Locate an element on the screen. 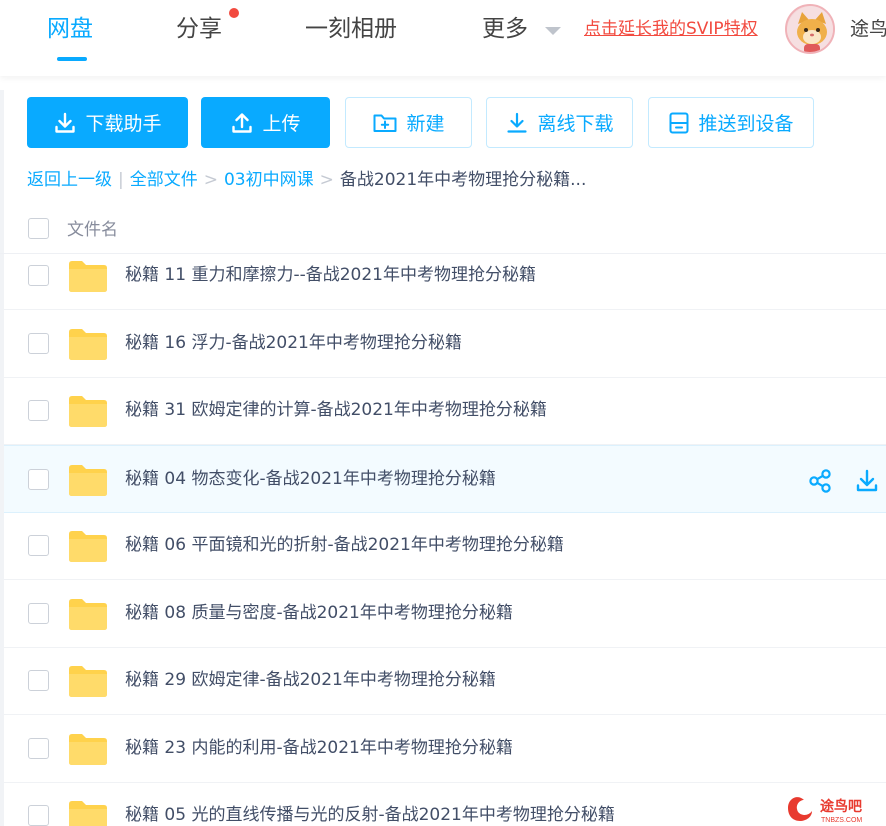 This screenshot has width=886, height=826. new-label: 新建 is located at coordinates (425, 124).